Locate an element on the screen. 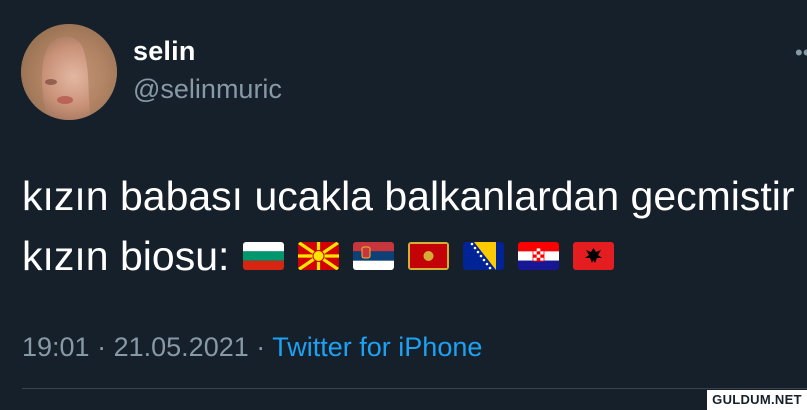 Image resolution: width=807 pixels, height=410 pixels. tweet-time: 19:01 is located at coordinates (56, 347).